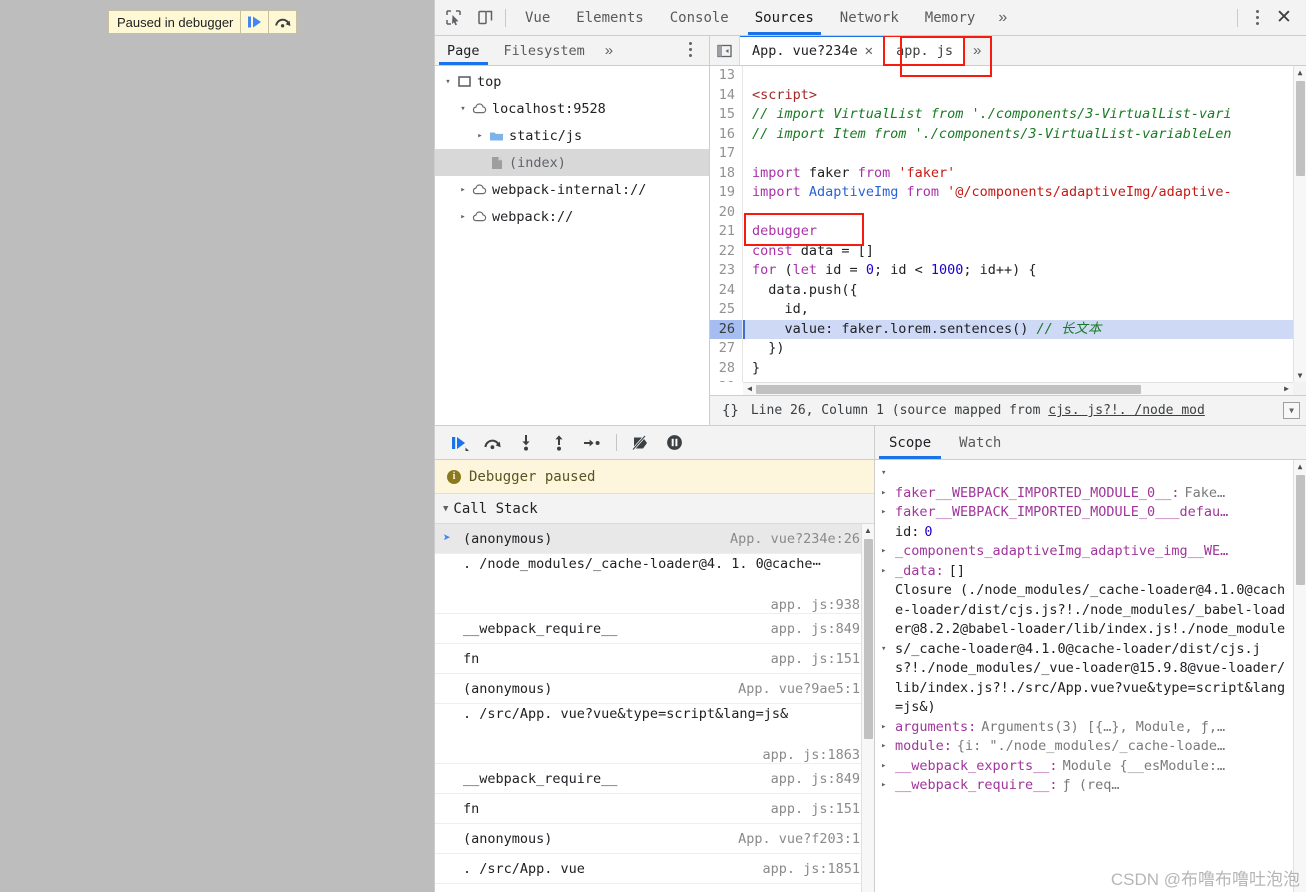 This screenshot has width=1306, height=892. Describe the element at coordinates (1126, 410) in the screenshot. I see `status-source-link: cjs. js?!. /node mod` at that location.